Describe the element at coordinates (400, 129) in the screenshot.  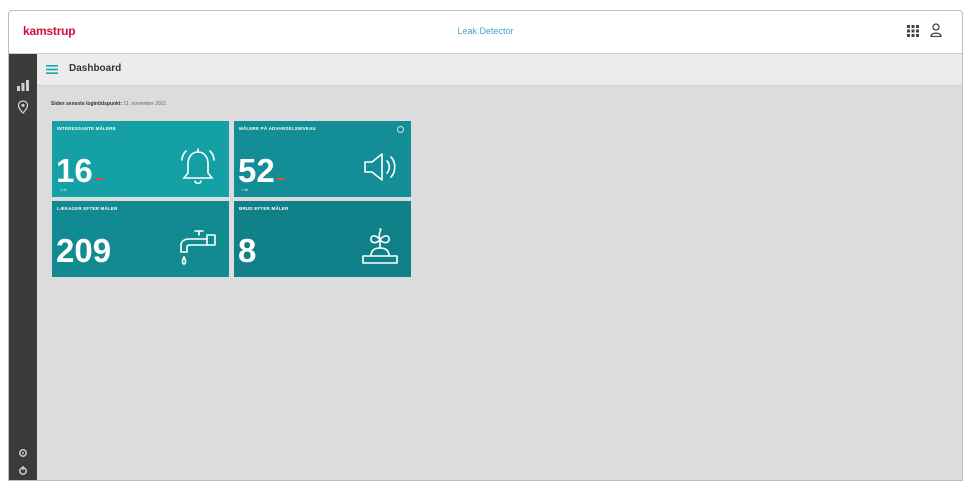
I see `info-icon` at that location.